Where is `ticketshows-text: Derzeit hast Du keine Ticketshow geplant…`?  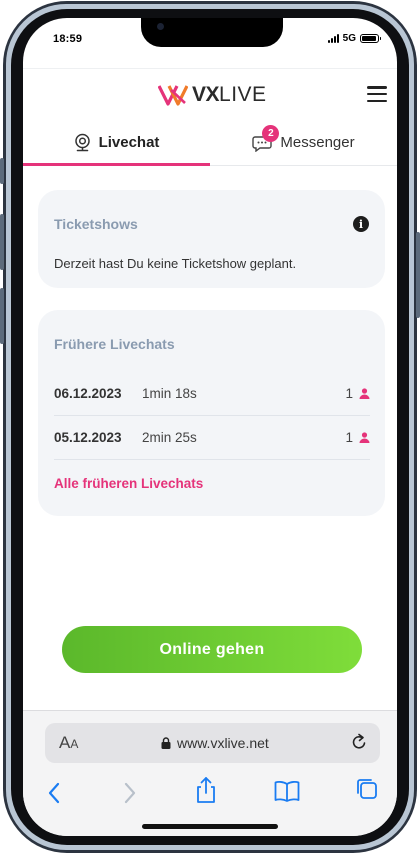
ticketshows-text: Derzeit hast Du keine Ticketshow geplant… is located at coordinates (175, 263).